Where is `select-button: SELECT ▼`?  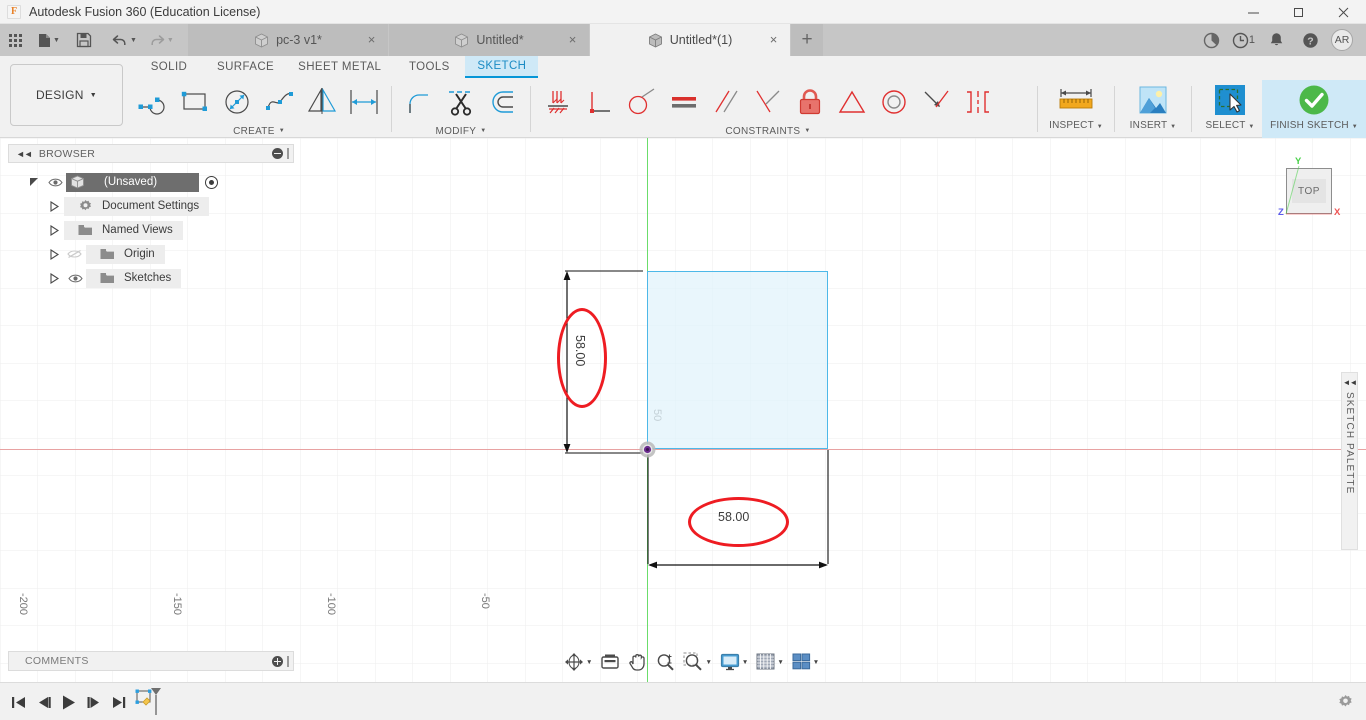
select-button: SELECT ▼ is located at coordinates (1230, 109).